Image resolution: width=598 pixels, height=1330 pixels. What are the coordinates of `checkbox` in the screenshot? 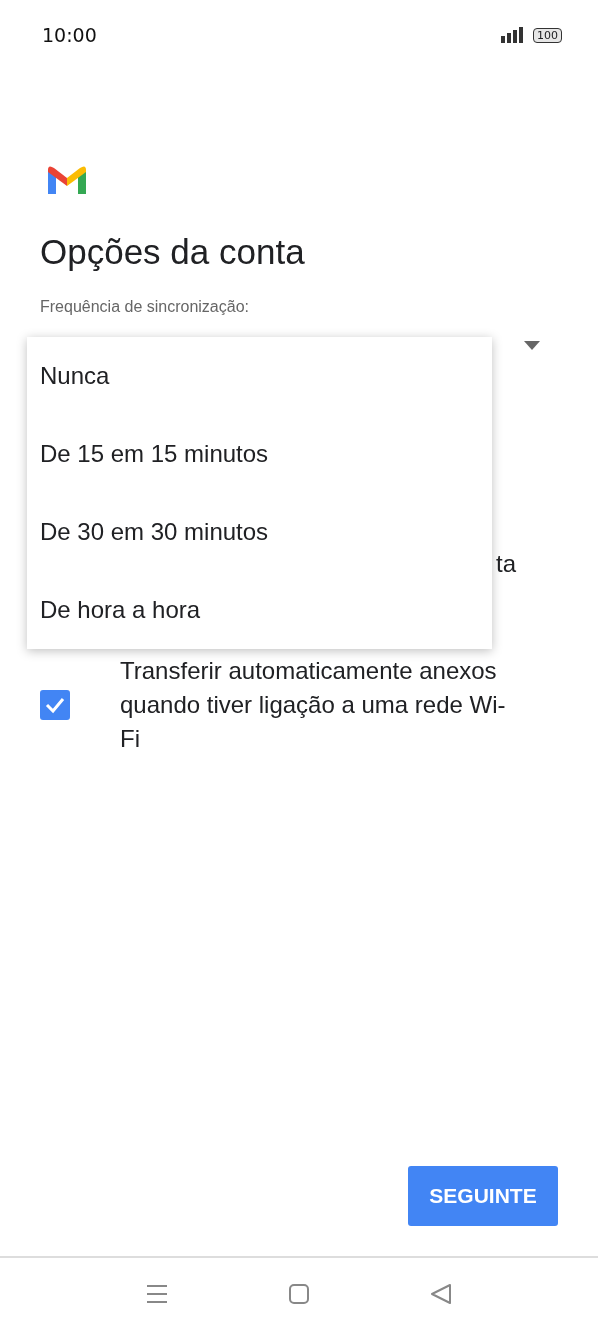 It's located at (55, 705).